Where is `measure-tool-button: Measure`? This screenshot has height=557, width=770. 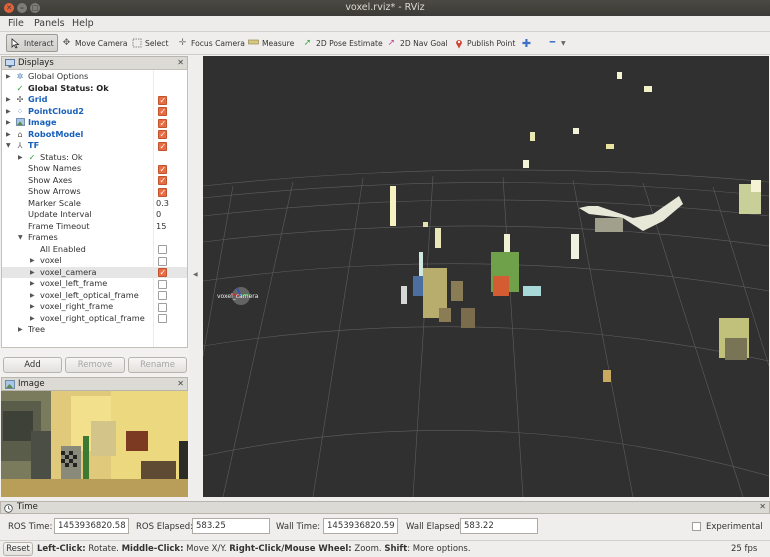 measure-tool-button: Measure is located at coordinates (271, 43).